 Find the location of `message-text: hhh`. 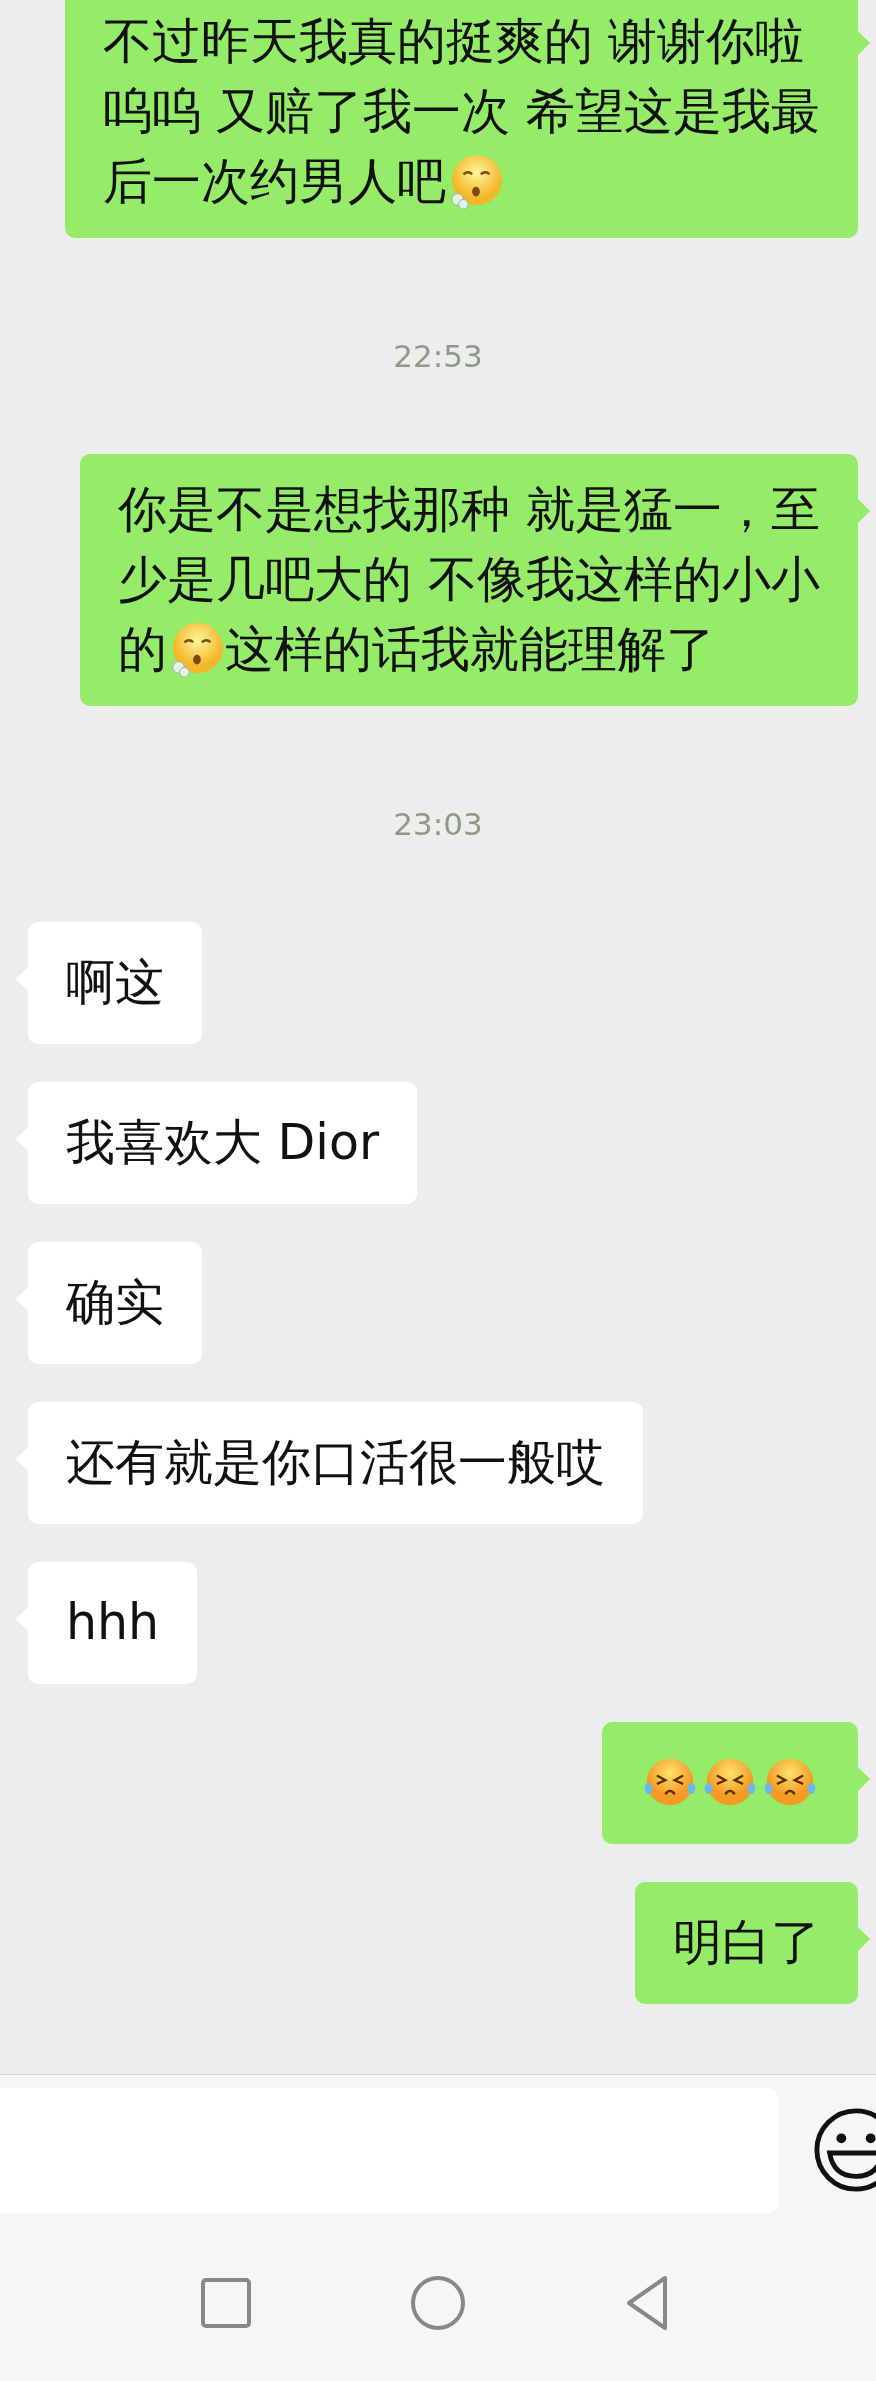

message-text: hhh is located at coordinates (113, 1623).